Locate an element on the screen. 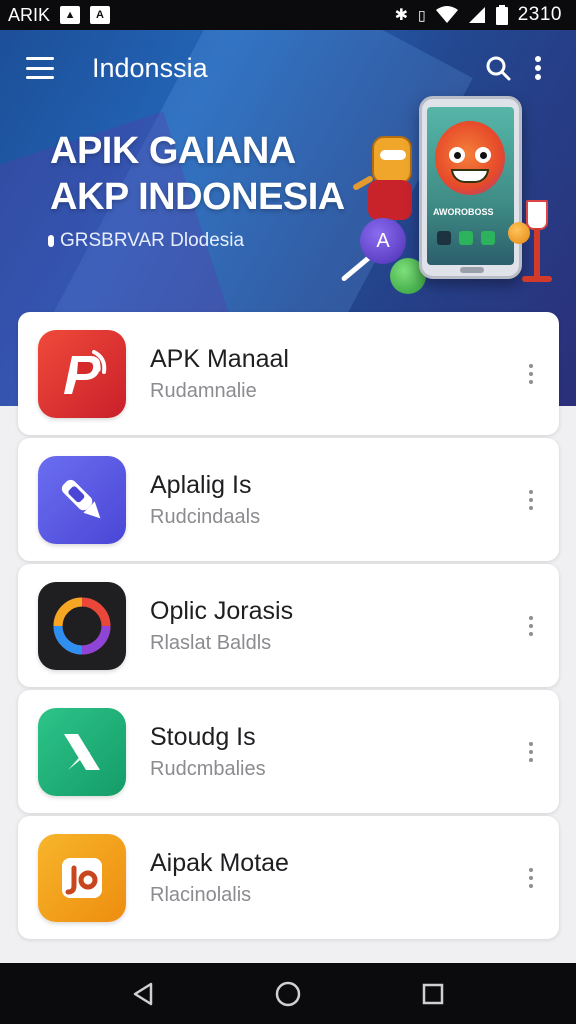  robot-body-illustration is located at coordinates (390, 200).